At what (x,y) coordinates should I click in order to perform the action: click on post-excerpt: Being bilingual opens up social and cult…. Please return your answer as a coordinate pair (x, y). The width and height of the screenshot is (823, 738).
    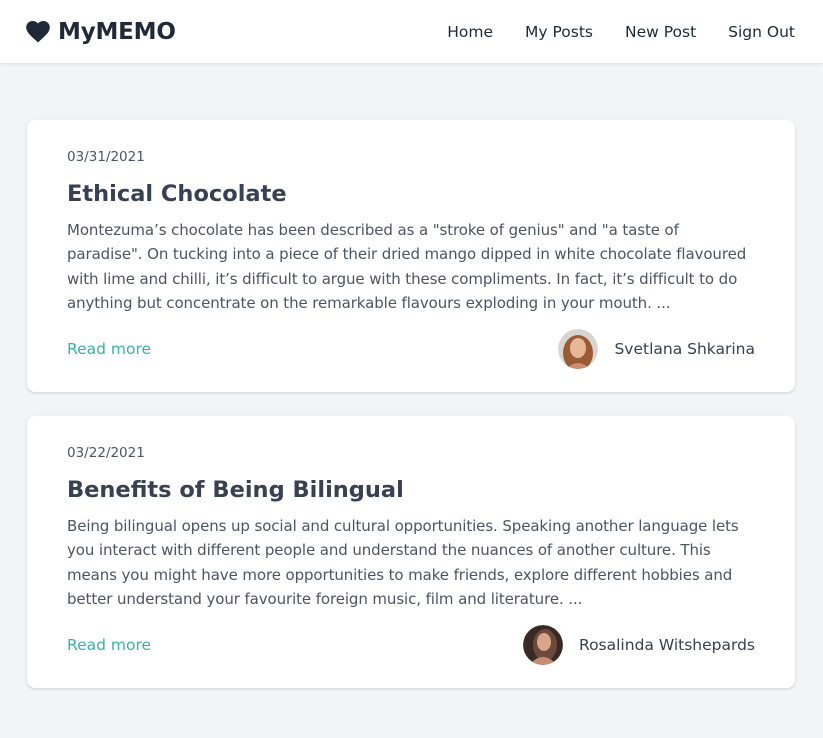
    Looking at the image, I should click on (403, 562).